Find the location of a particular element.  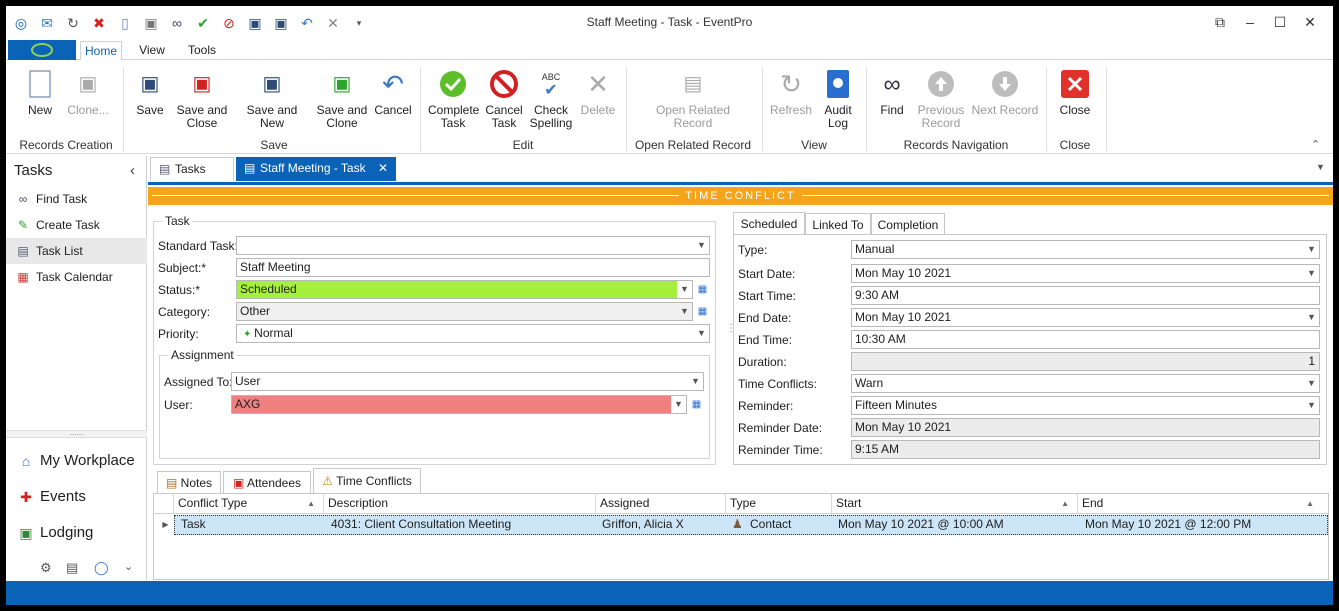

previous-record-button: Previous Record is located at coordinates (941, 99).